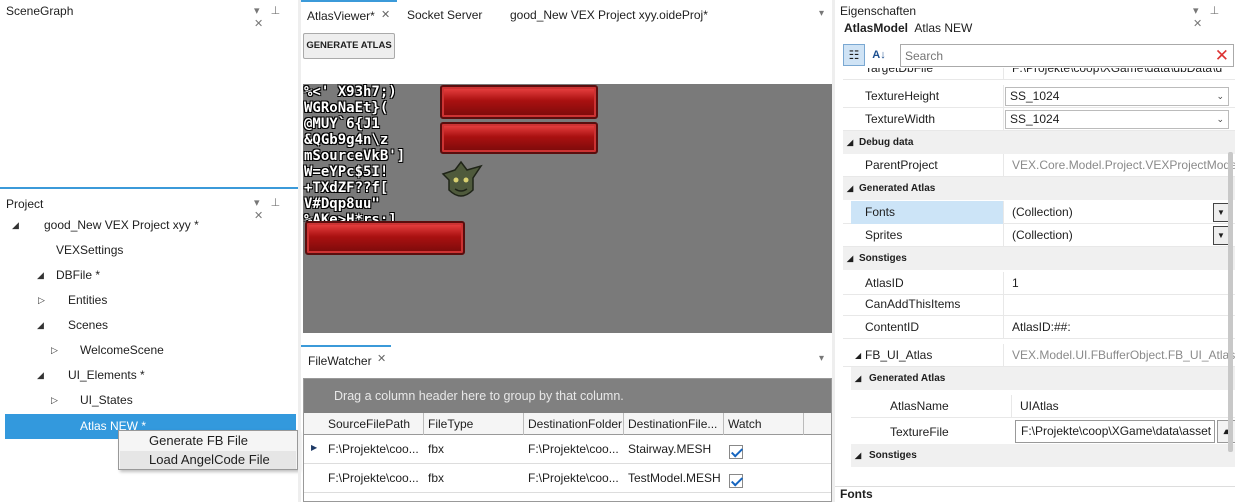  I want to click on texturewidth-combo: SS_1024 ⌄, so click(1117, 119).